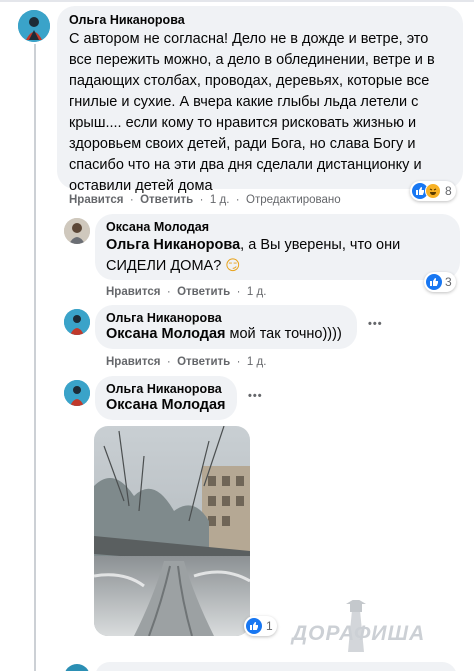 This screenshot has width=474, height=671. What do you see at coordinates (293, 200) in the screenshot?
I see `edited-label: Отредактировано` at bounding box center [293, 200].